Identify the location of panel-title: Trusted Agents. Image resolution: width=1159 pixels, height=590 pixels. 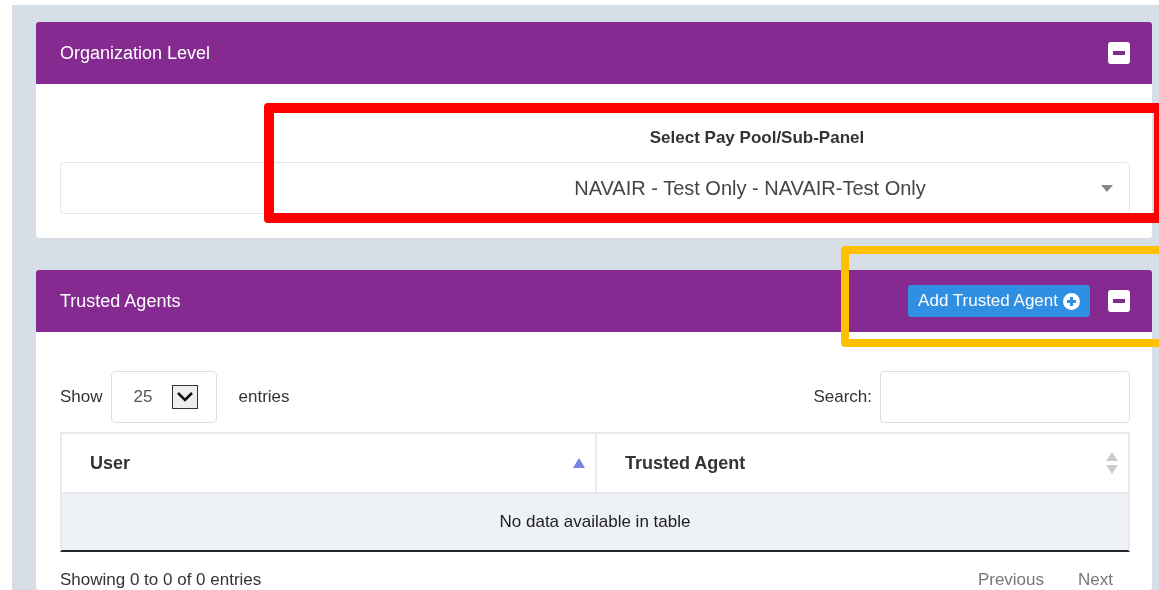
(121, 301).